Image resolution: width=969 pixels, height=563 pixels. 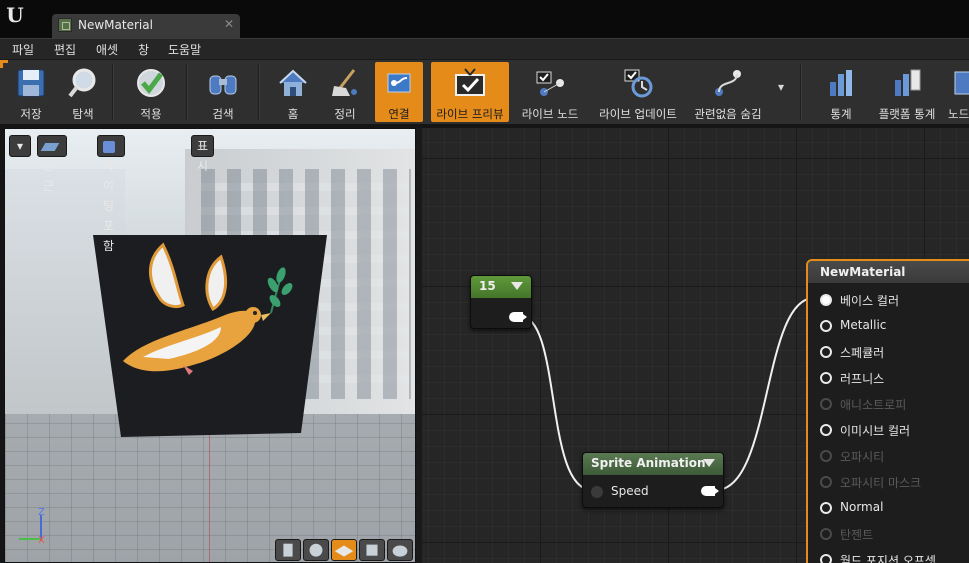 I want to click on browse-button: 탐색, so click(x=83, y=92).